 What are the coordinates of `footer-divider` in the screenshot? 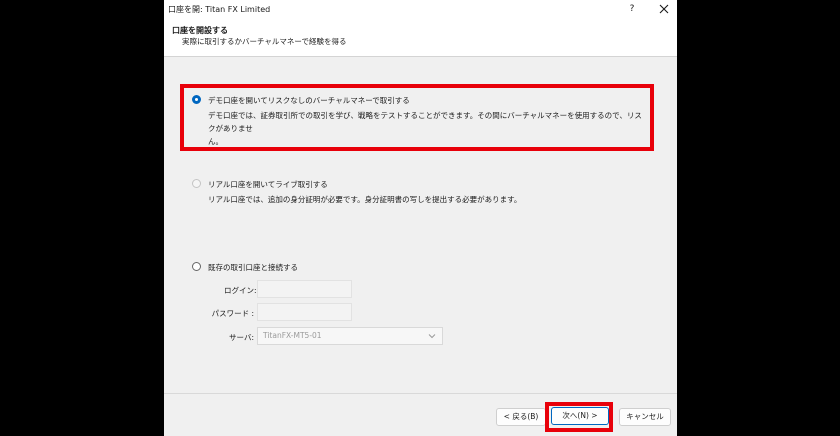 It's located at (420, 393).